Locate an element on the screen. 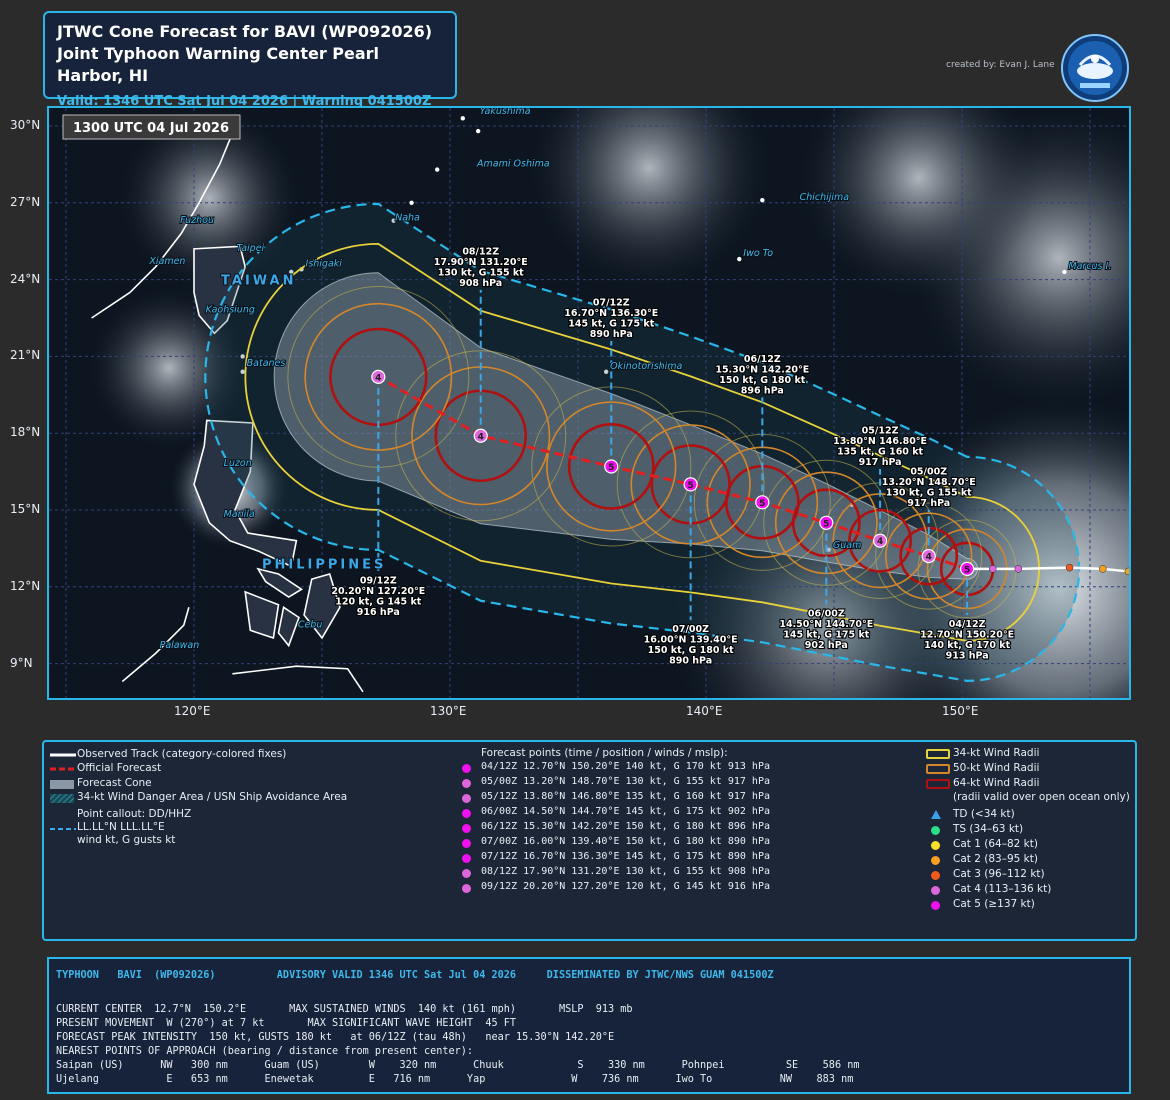 The image size is (1170, 1100). forecast-cone-swatch-icon is located at coordinates (62, 784).